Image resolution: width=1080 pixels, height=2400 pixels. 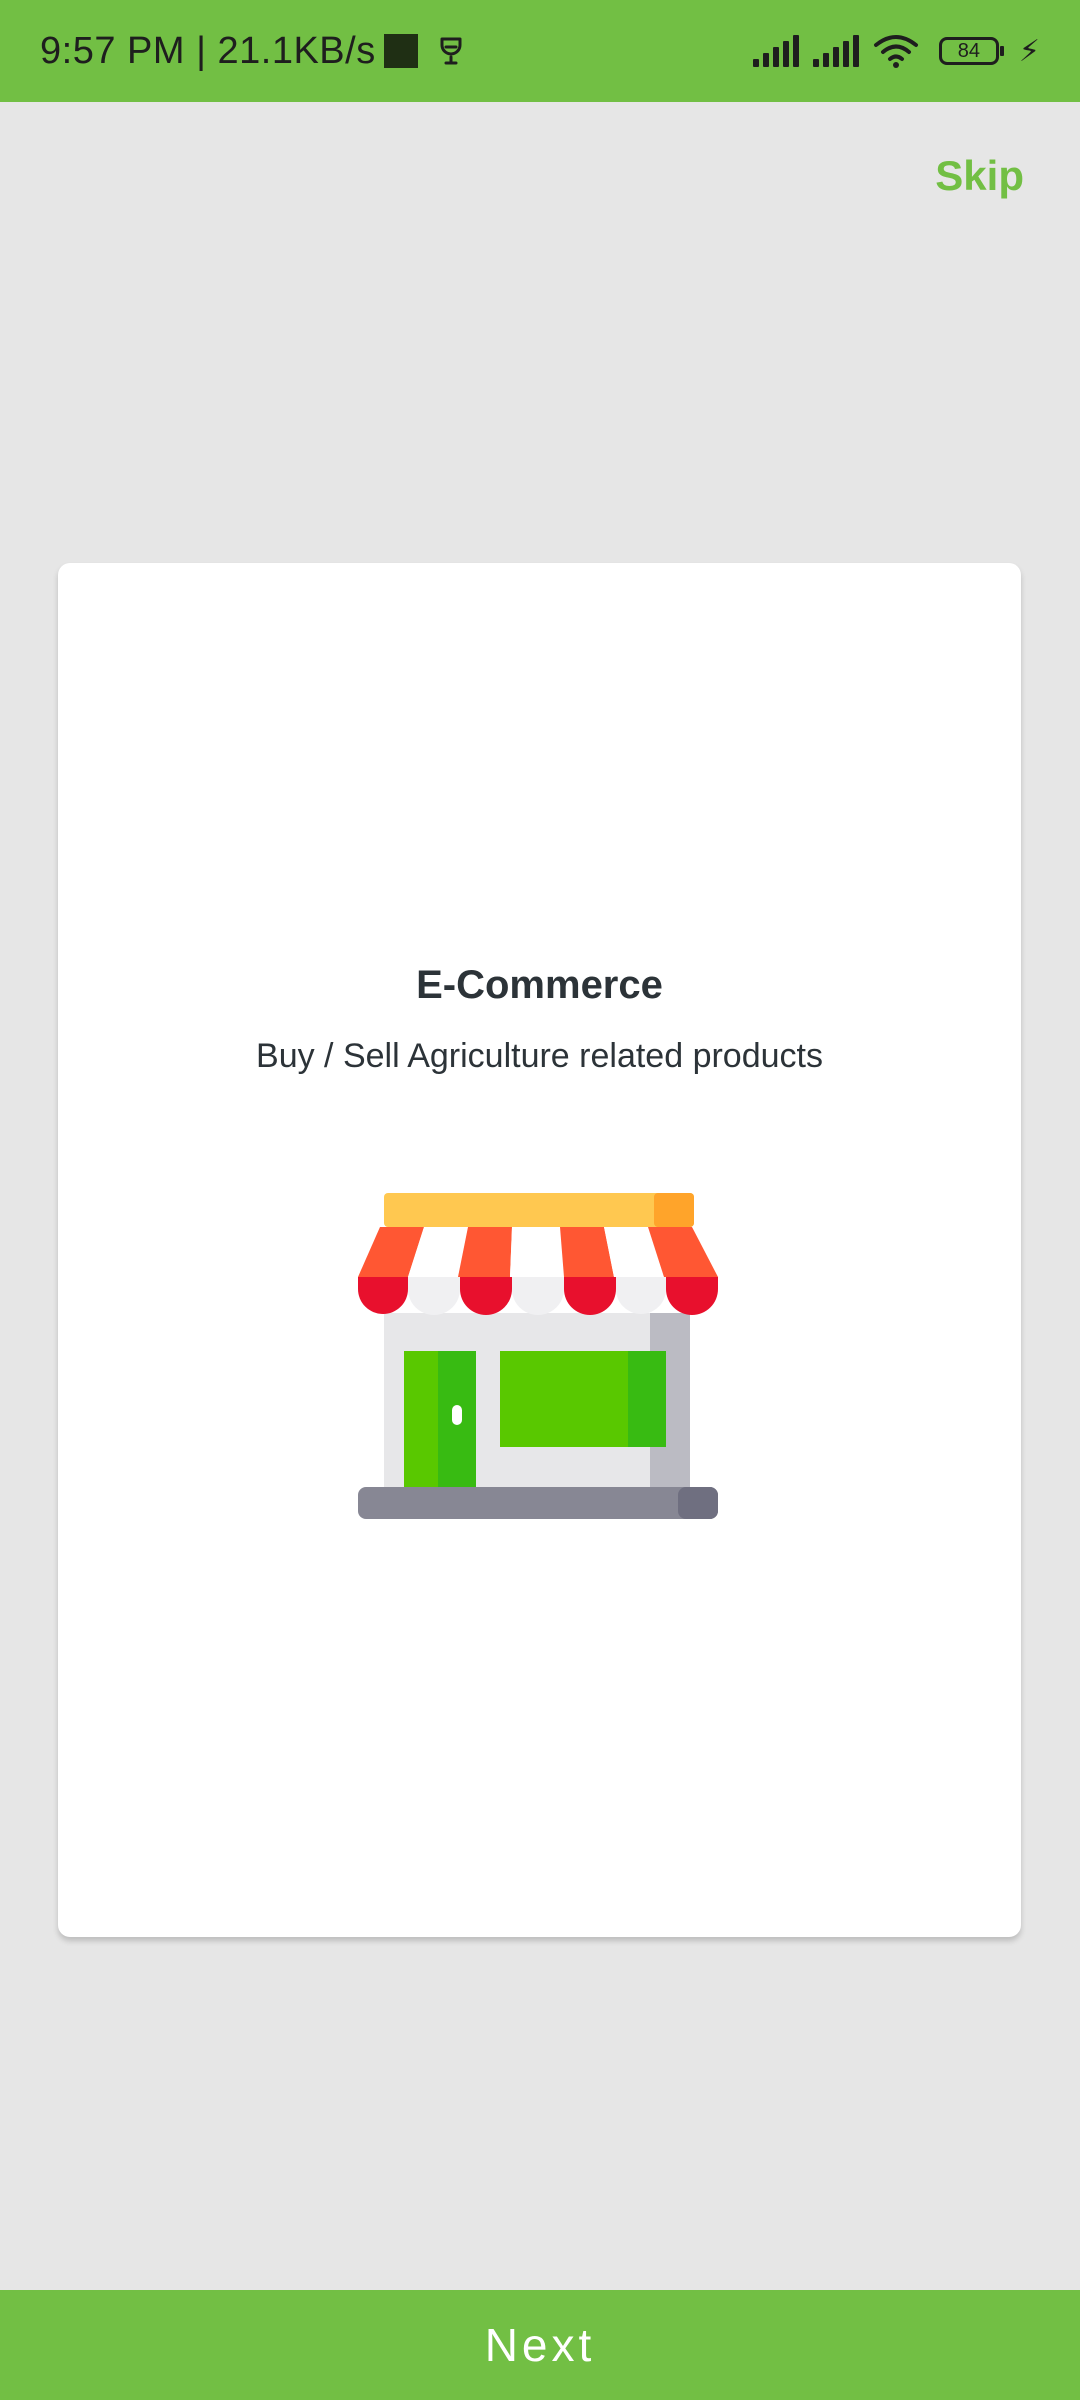 I want to click on battery-icon: 84, so click(x=971, y=51).